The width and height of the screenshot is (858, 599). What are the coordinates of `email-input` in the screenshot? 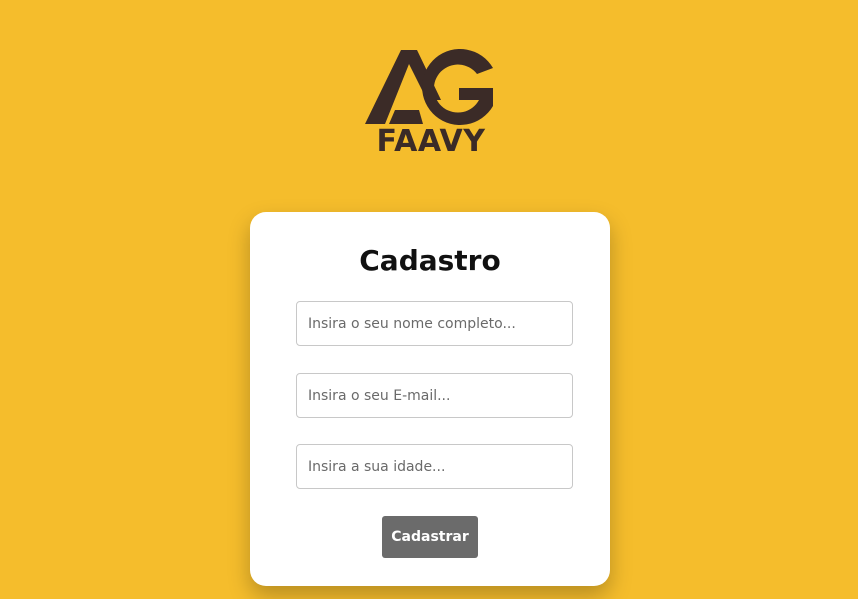 It's located at (434, 395).